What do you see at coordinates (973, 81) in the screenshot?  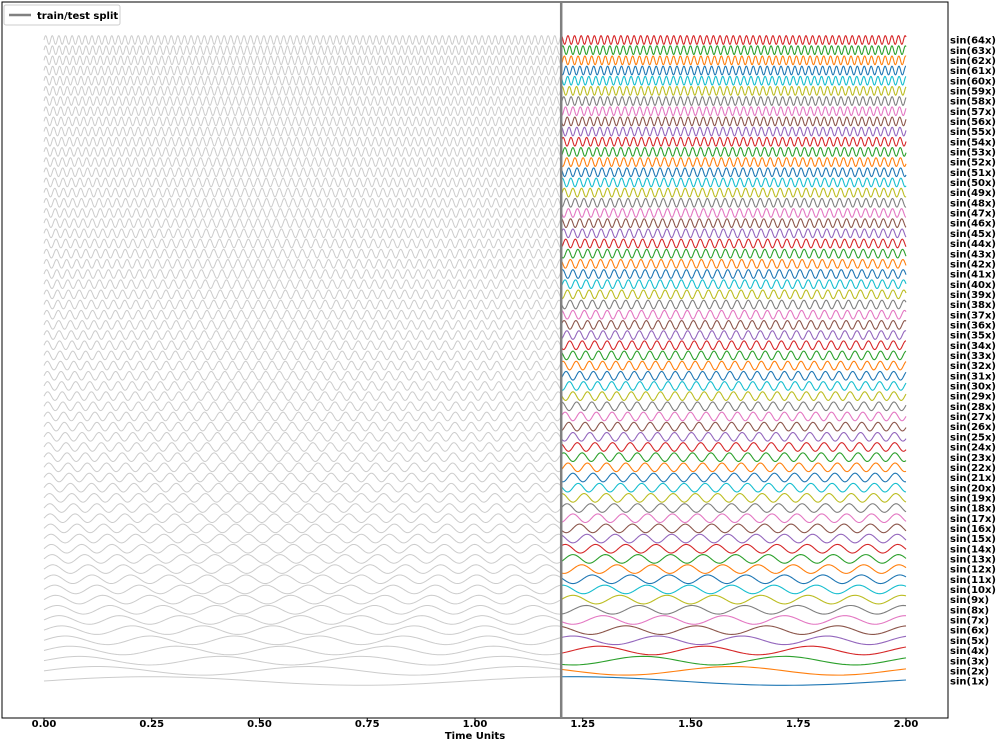 I see `series-label-60: sin(60x)` at bounding box center [973, 81].